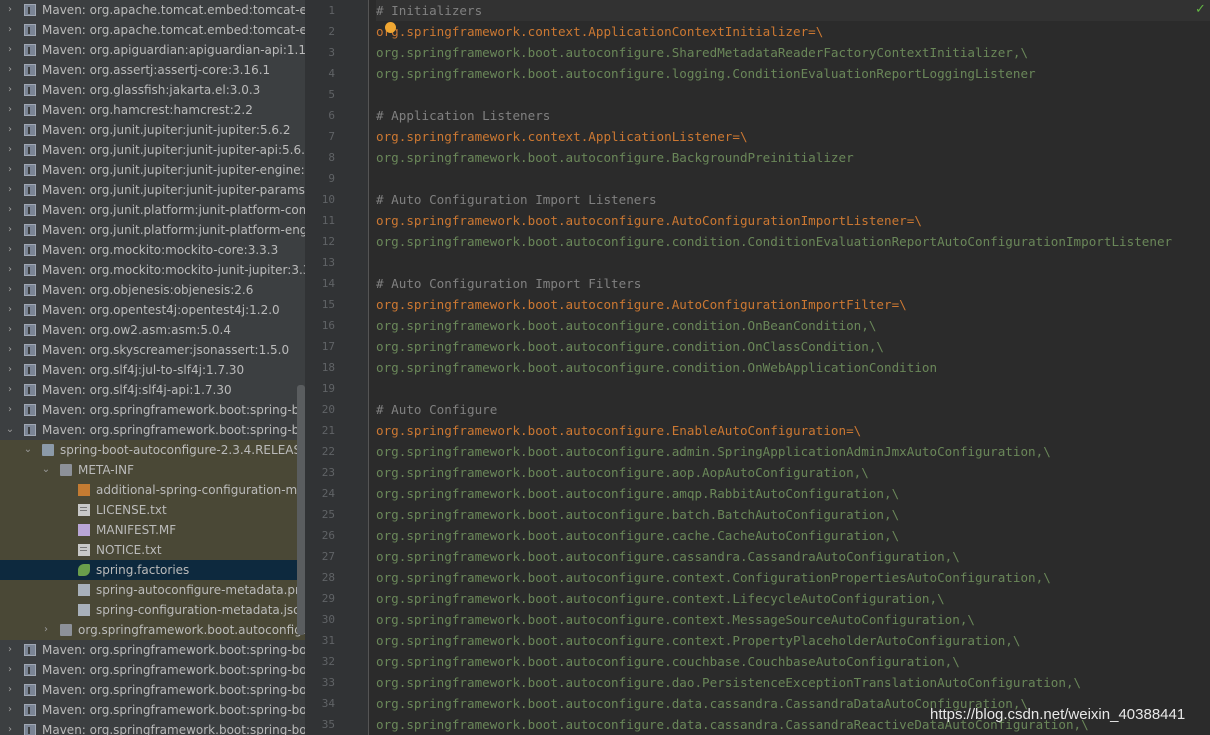 Image resolution: width=1210 pixels, height=735 pixels. Describe the element at coordinates (152, 70) in the screenshot. I see `tree-item: › Maven: org.assertj:assertj-core:3.16.1` at that location.